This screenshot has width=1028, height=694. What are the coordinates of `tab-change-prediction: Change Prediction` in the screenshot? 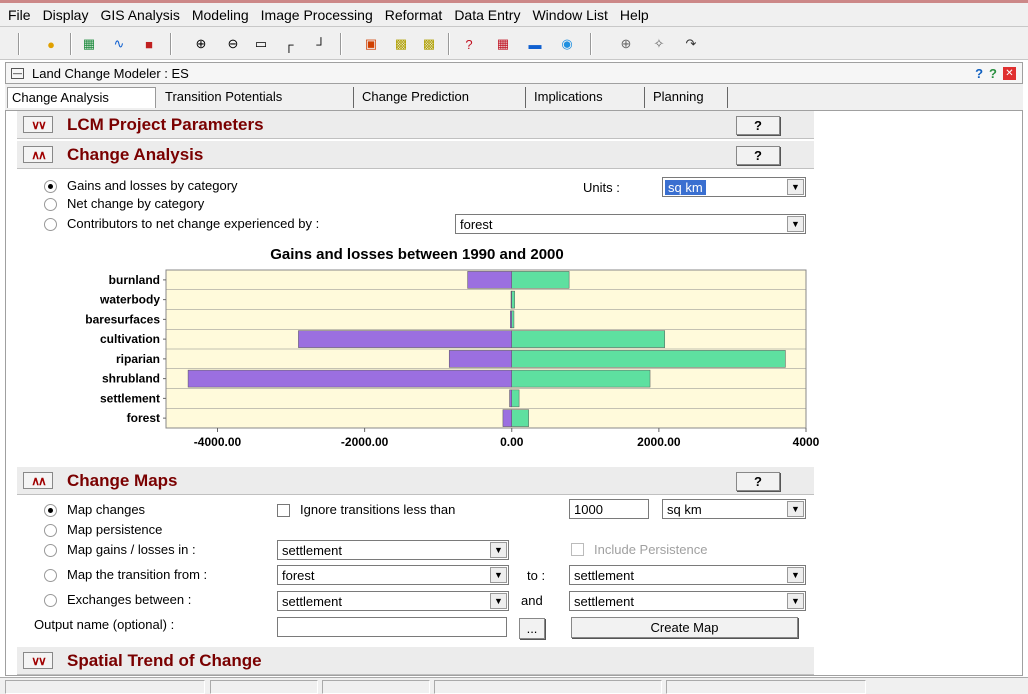 It's located at (442, 97).